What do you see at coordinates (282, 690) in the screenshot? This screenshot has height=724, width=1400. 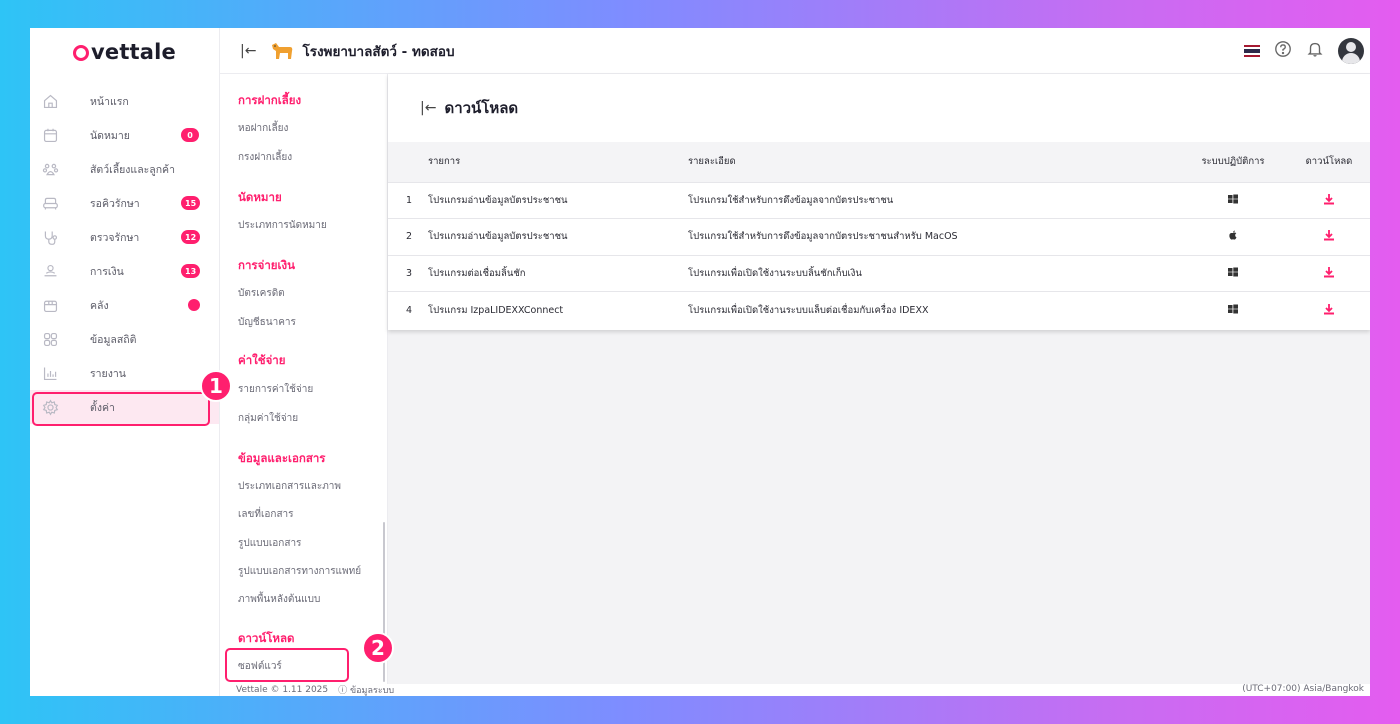 I see `version-text: Vettale © 1.11 2025` at bounding box center [282, 690].